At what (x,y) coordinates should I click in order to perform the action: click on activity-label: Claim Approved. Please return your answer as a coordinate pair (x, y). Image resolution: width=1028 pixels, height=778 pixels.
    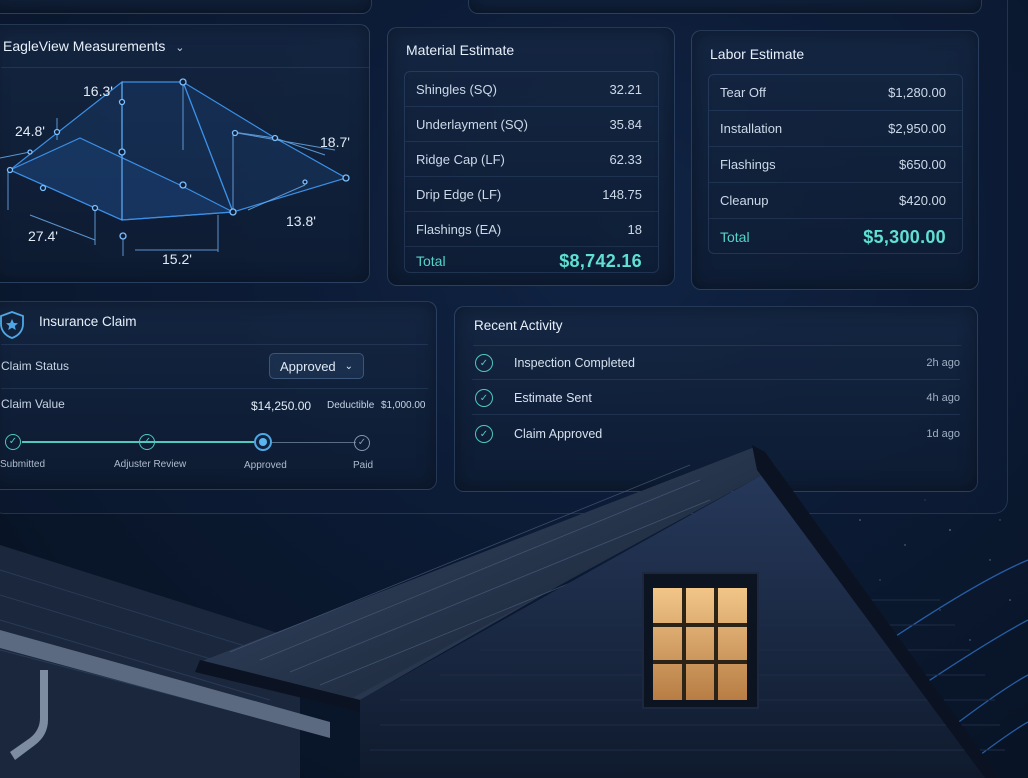
    Looking at the image, I should click on (558, 434).